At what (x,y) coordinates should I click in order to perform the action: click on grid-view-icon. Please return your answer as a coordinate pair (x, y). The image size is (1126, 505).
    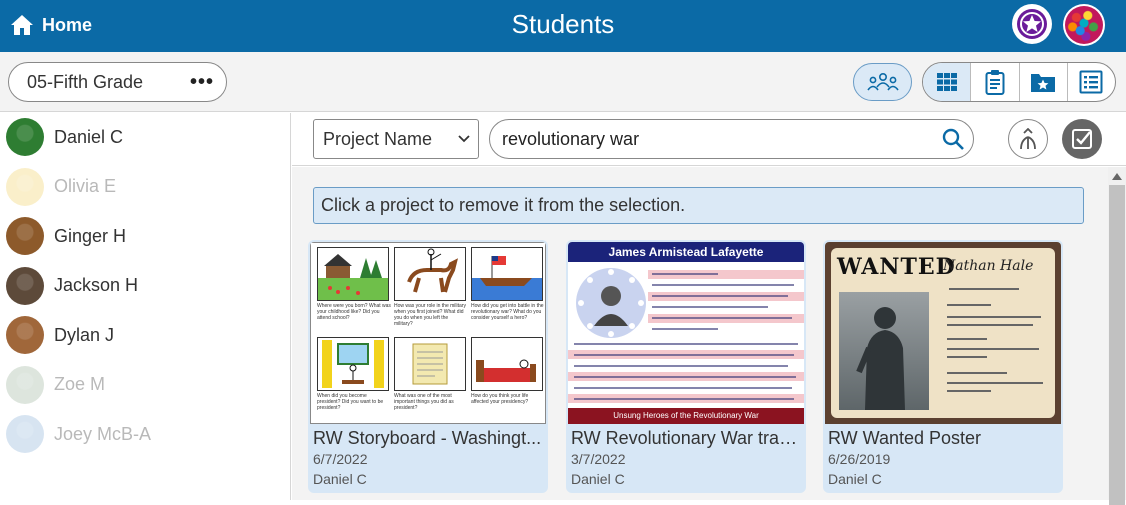
    Looking at the image, I should click on (946, 82).